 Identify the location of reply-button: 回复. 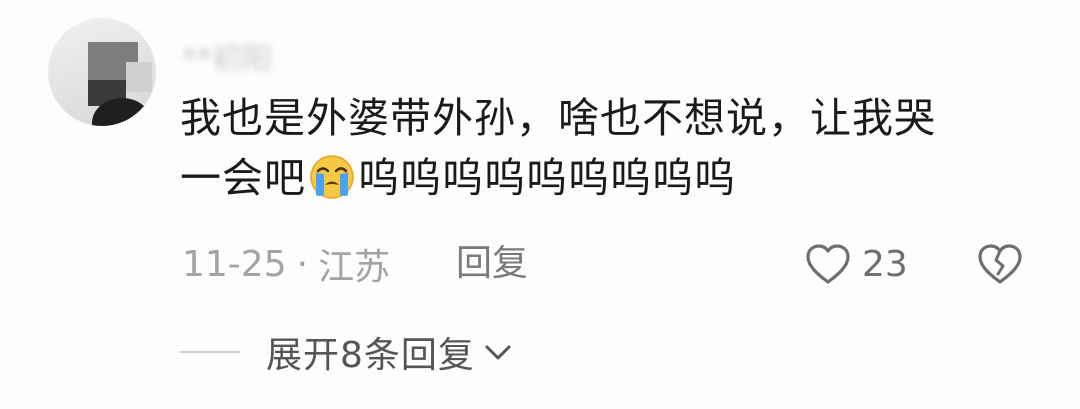
(492, 264).